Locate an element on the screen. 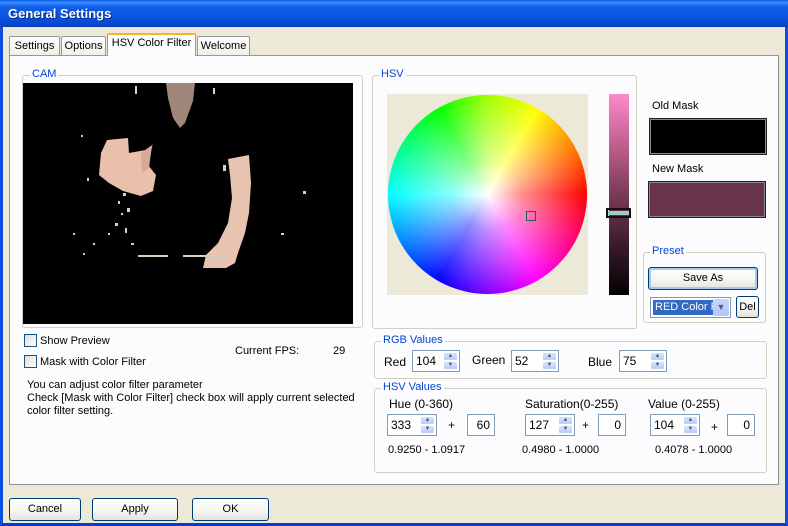  hue-spinner: 333 ▲ ▼ is located at coordinates (412, 425).